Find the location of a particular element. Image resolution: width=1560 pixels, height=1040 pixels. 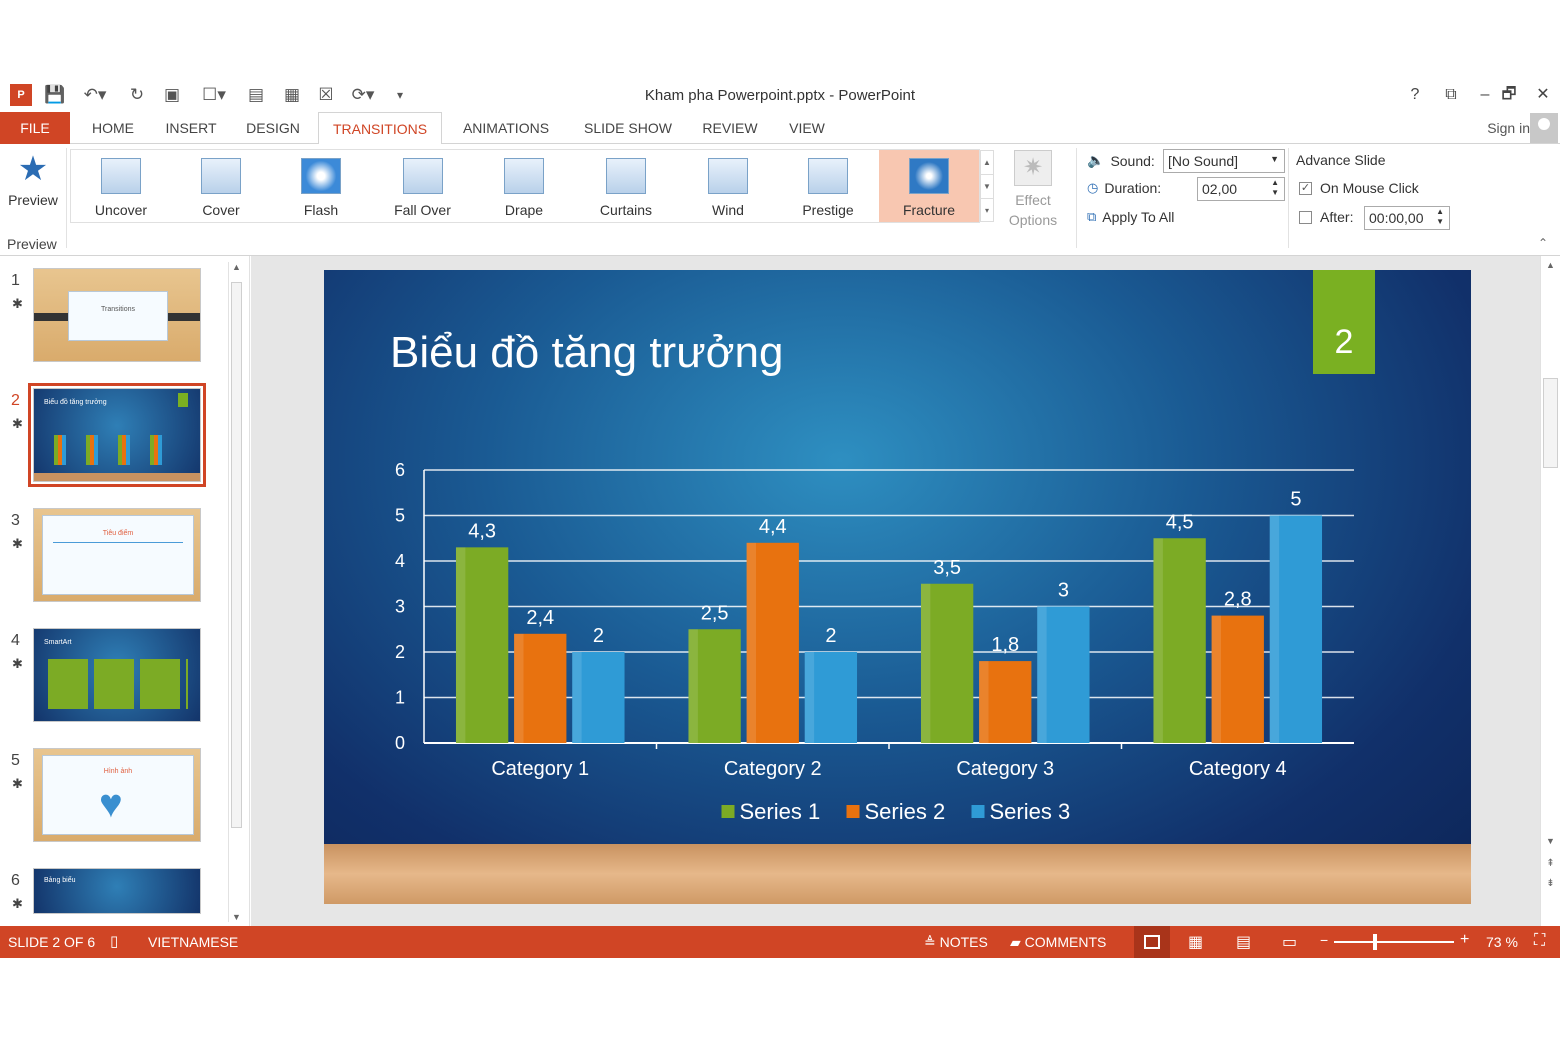

transition-star-icon: ✱ is located at coordinates (17, 663).